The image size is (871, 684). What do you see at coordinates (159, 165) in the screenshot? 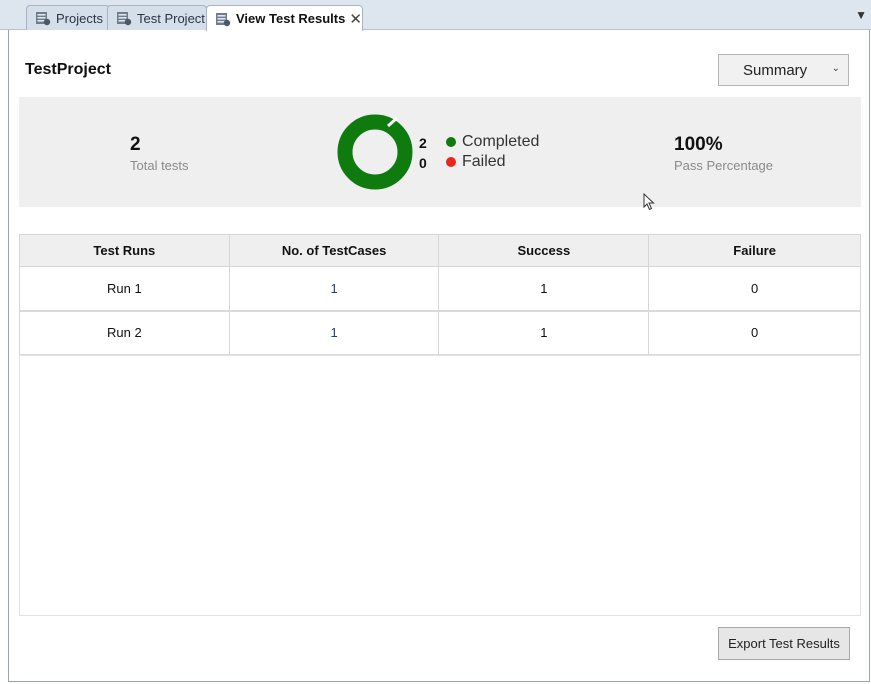
I see `total-tests-label: Total tests` at bounding box center [159, 165].